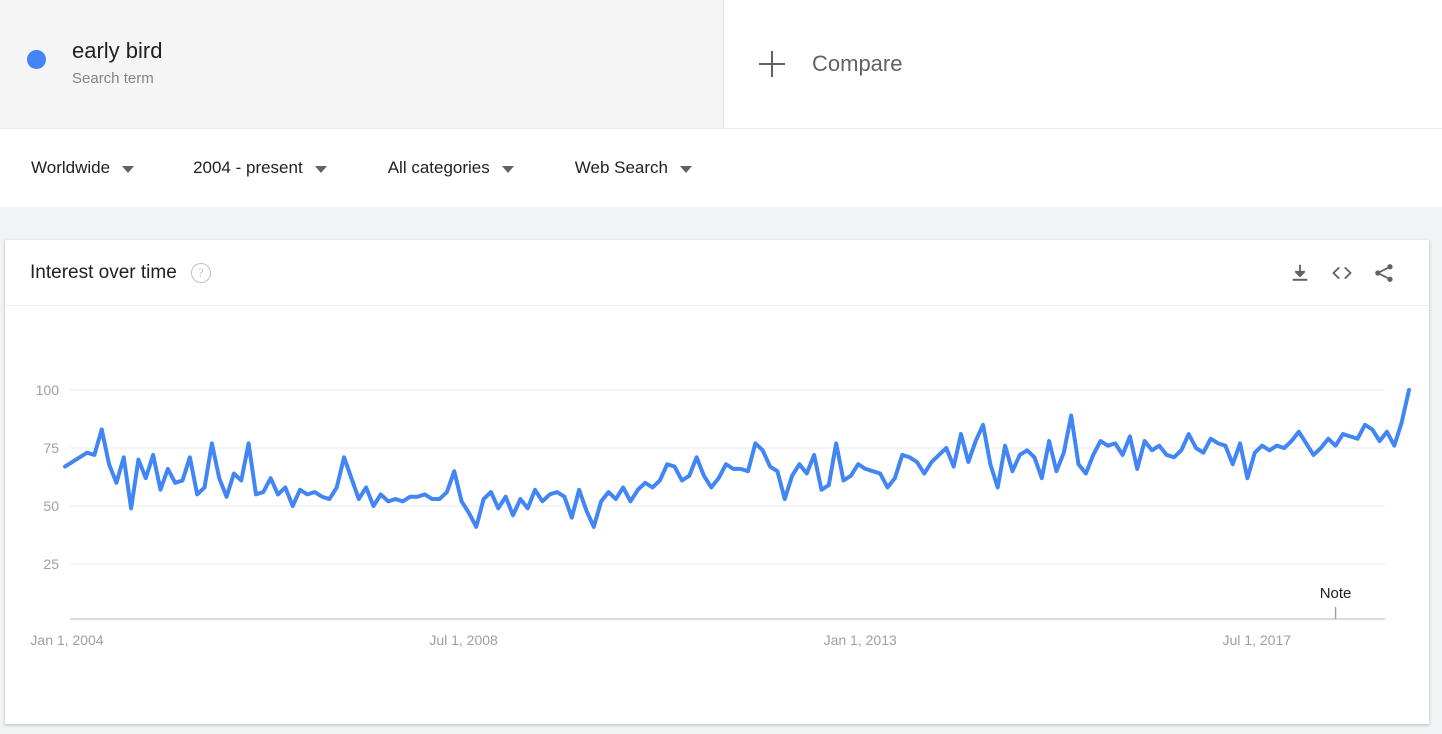 This screenshot has width=1442, height=734. I want to click on chart-title: Interest over time, so click(103, 272).